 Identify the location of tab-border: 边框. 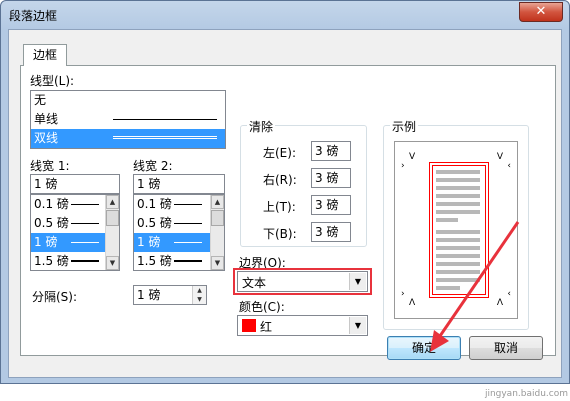
(45, 55).